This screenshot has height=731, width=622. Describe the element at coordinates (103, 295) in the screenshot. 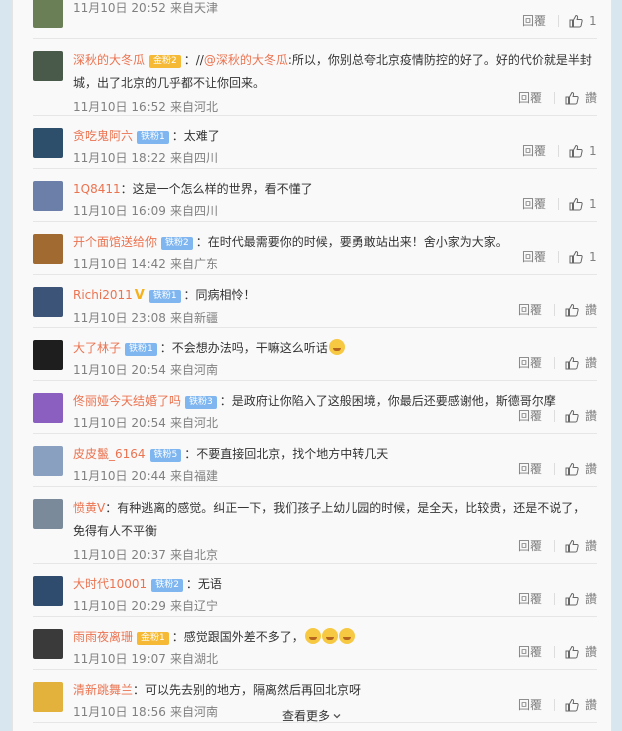

I see `username-link: Richi2011` at that location.